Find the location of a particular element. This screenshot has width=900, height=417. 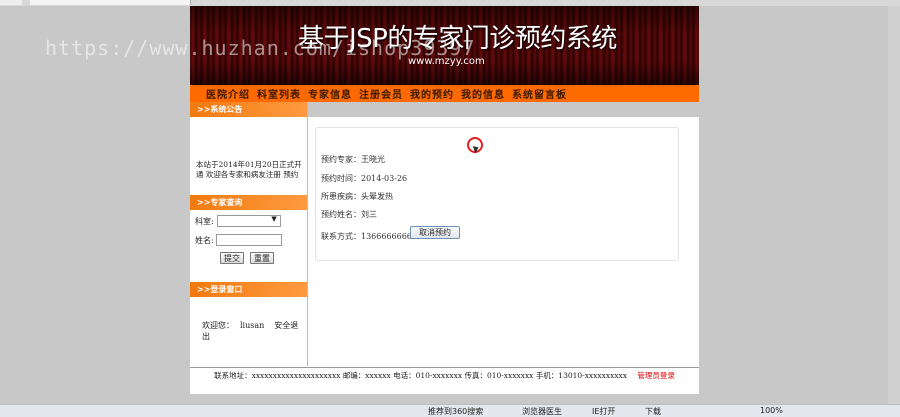

status-ie-open: IE打开 is located at coordinates (603, 411).